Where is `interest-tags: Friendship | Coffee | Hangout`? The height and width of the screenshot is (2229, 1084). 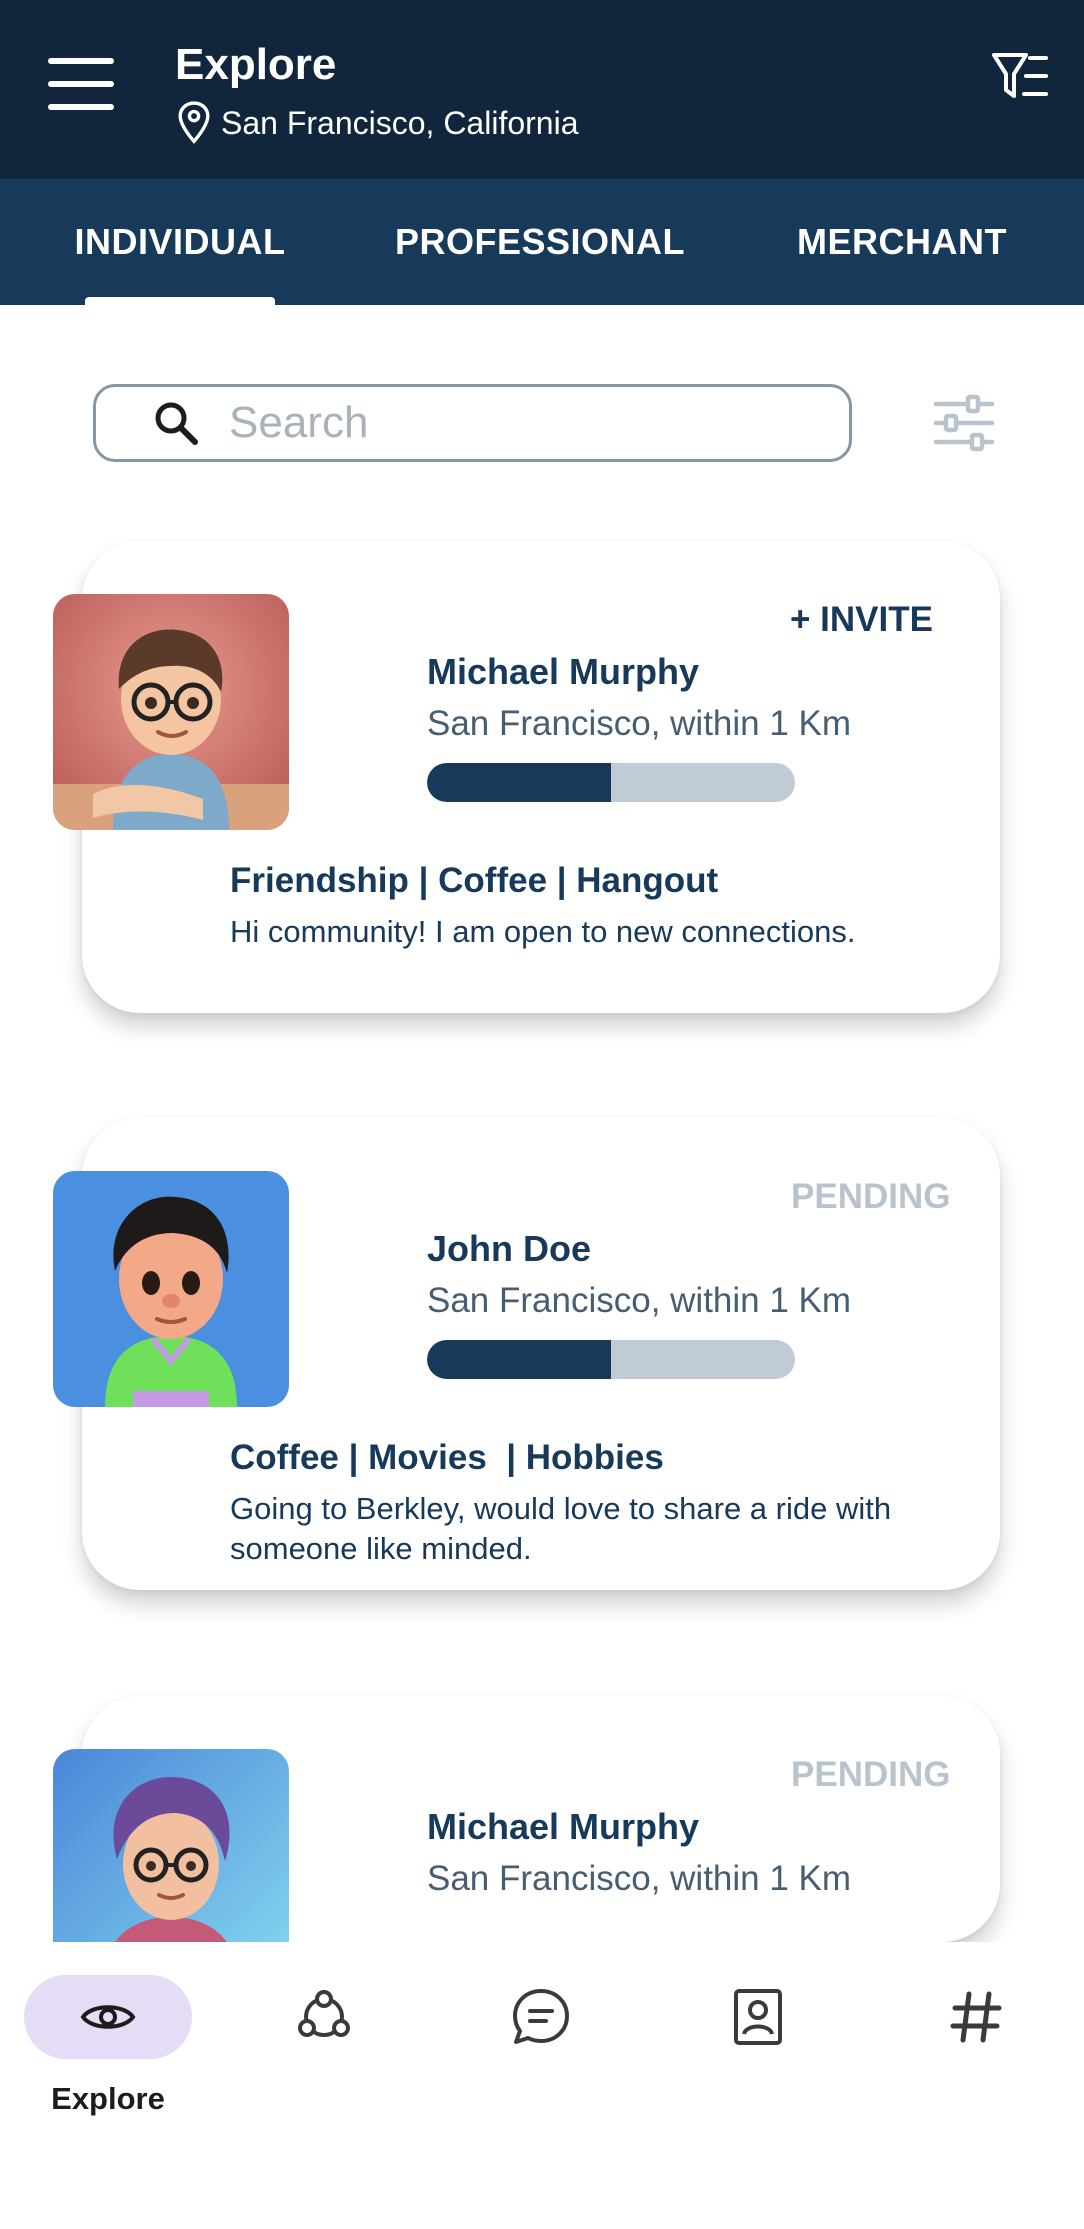 interest-tags: Friendship | Coffee | Hangout is located at coordinates (474, 880).